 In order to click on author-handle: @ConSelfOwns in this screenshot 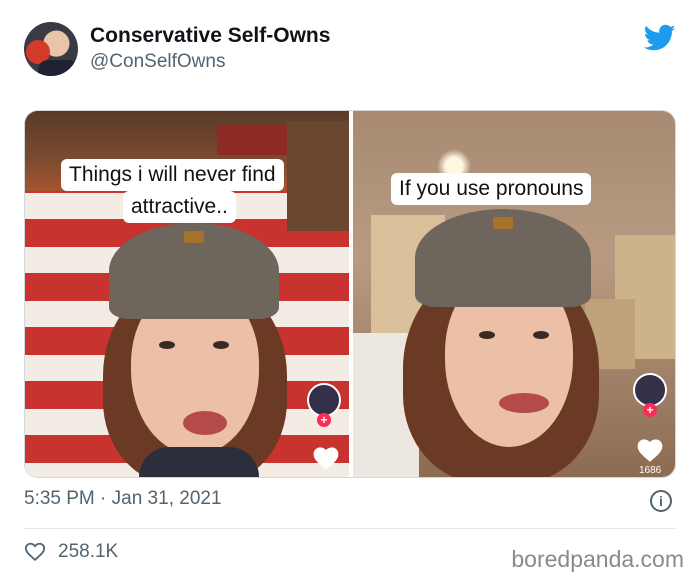, I will do `click(157, 62)`.